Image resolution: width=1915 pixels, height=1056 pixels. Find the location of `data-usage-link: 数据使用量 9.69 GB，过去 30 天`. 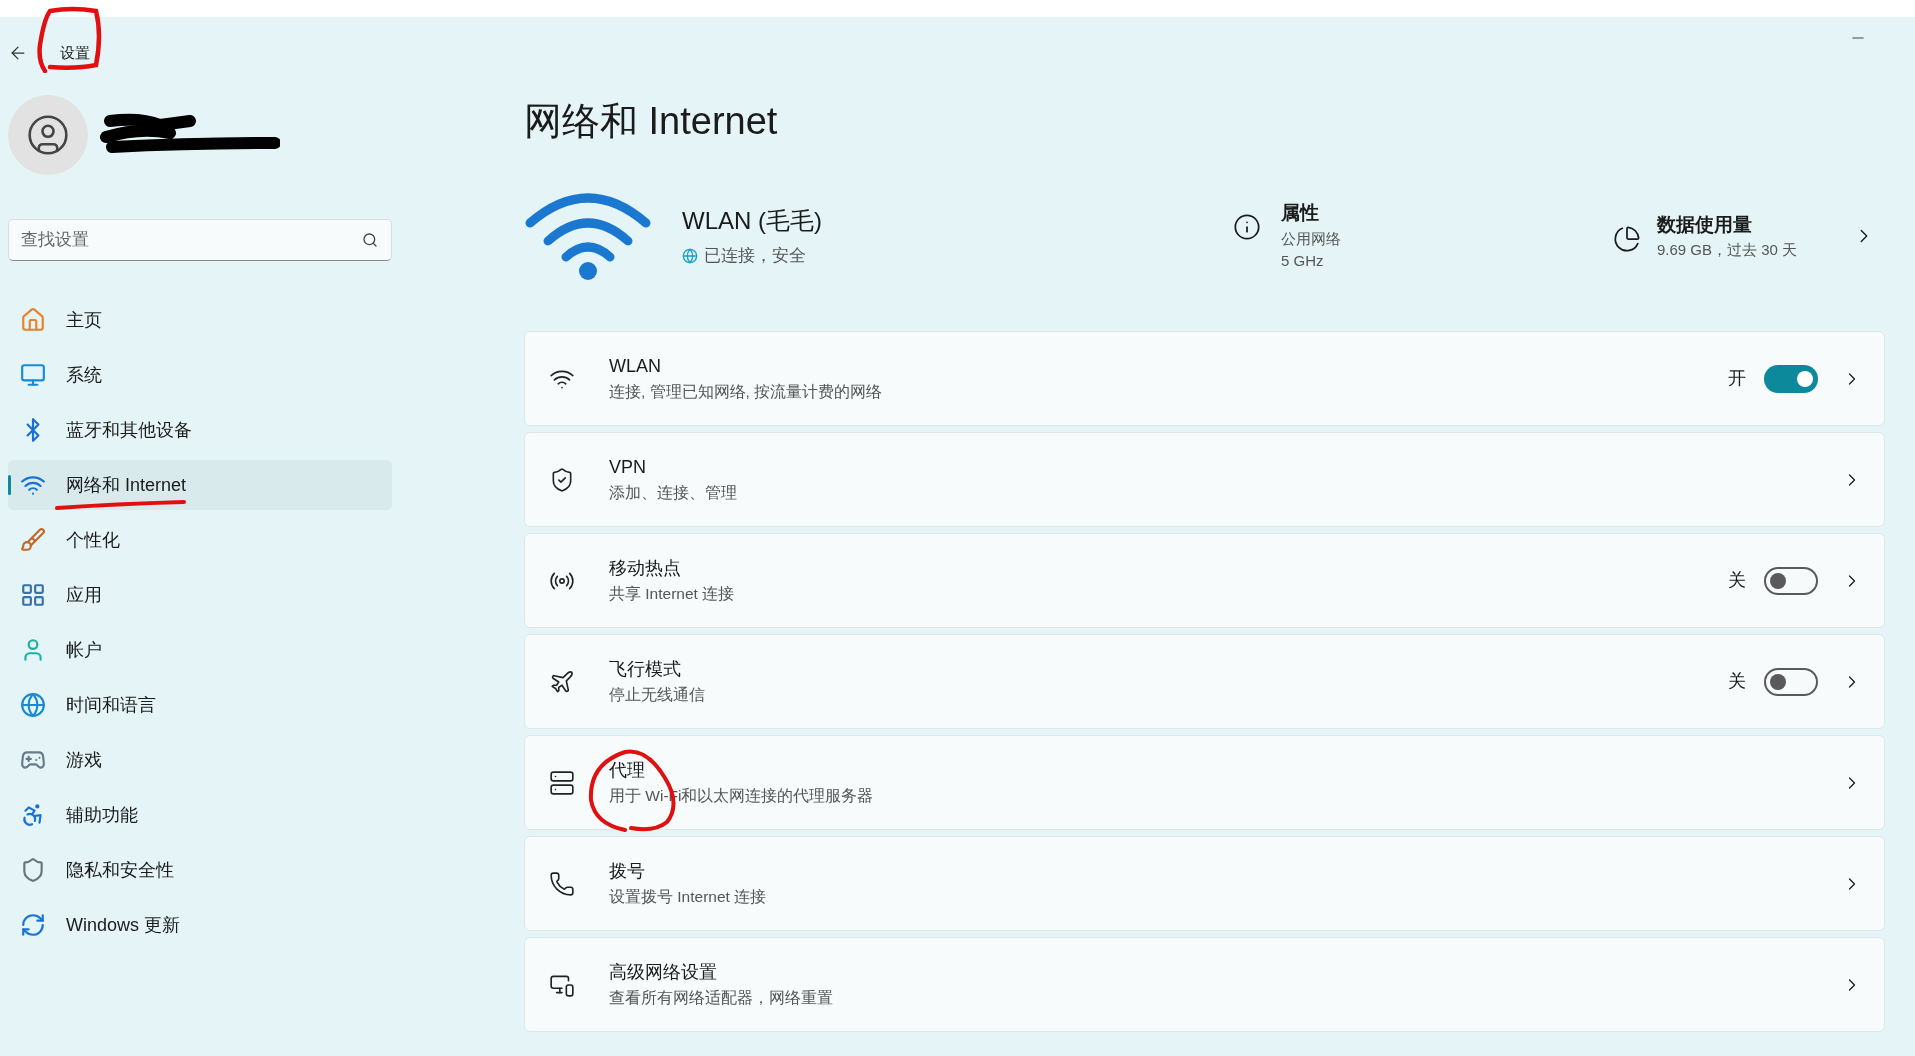

data-usage-link: 数据使用量 9.69 GB，过去 30 天 is located at coordinates (1733, 236).